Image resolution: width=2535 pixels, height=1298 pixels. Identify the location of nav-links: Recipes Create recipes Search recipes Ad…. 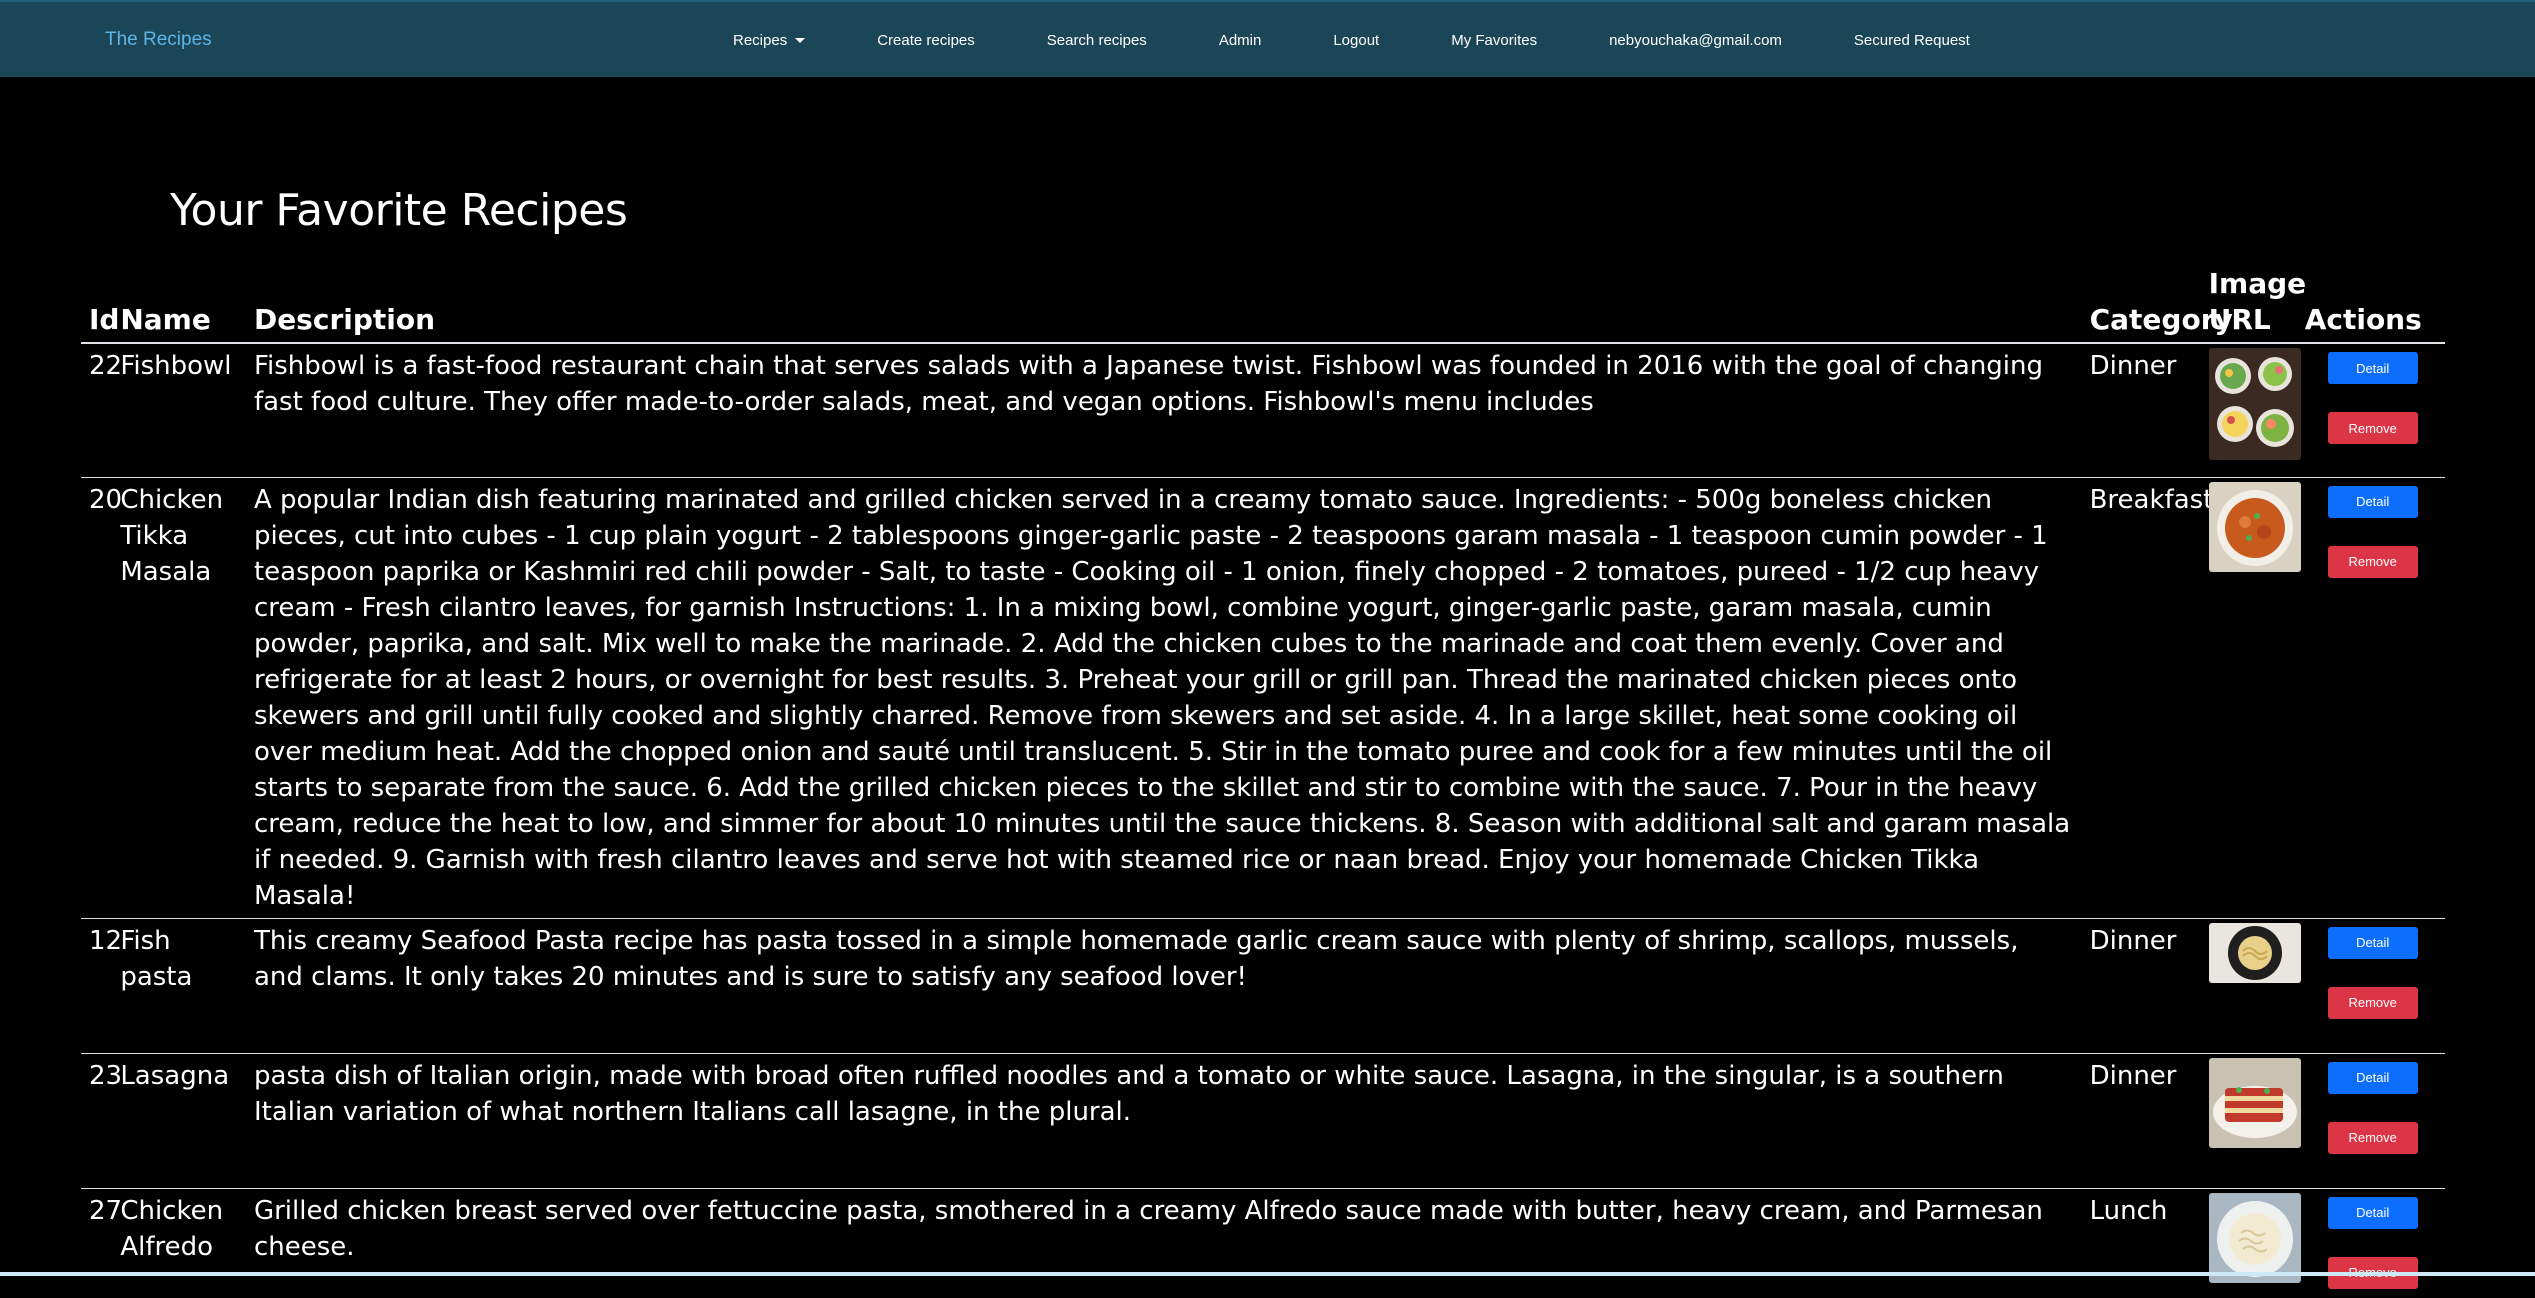
(1351, 40).